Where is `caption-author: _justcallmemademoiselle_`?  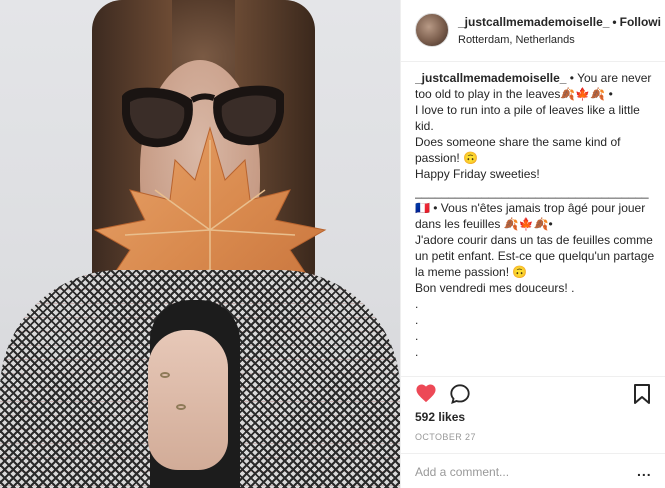 caption-author: _justcallmemademoiselle_ is located at coordinates (490, 78).